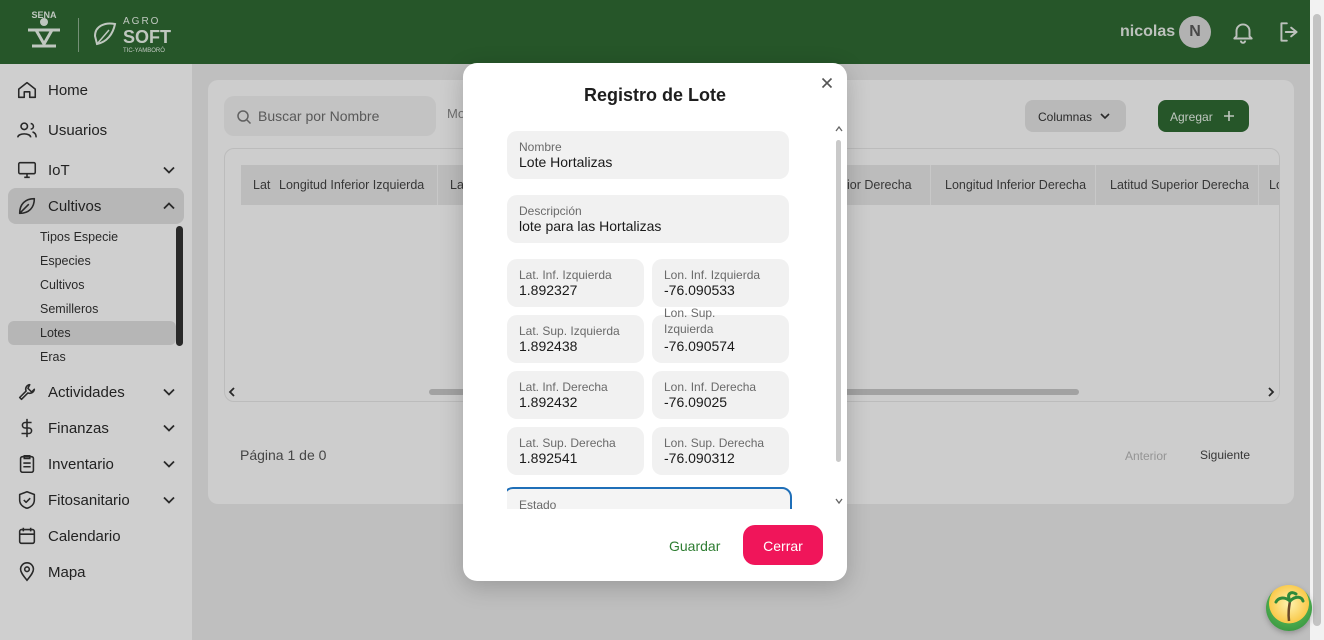 The height and width of the screenshot is (640, 1324). Describe the element at coordinates (548, 402) in the screenshot. I see `field-value: 1.892432` at that location.